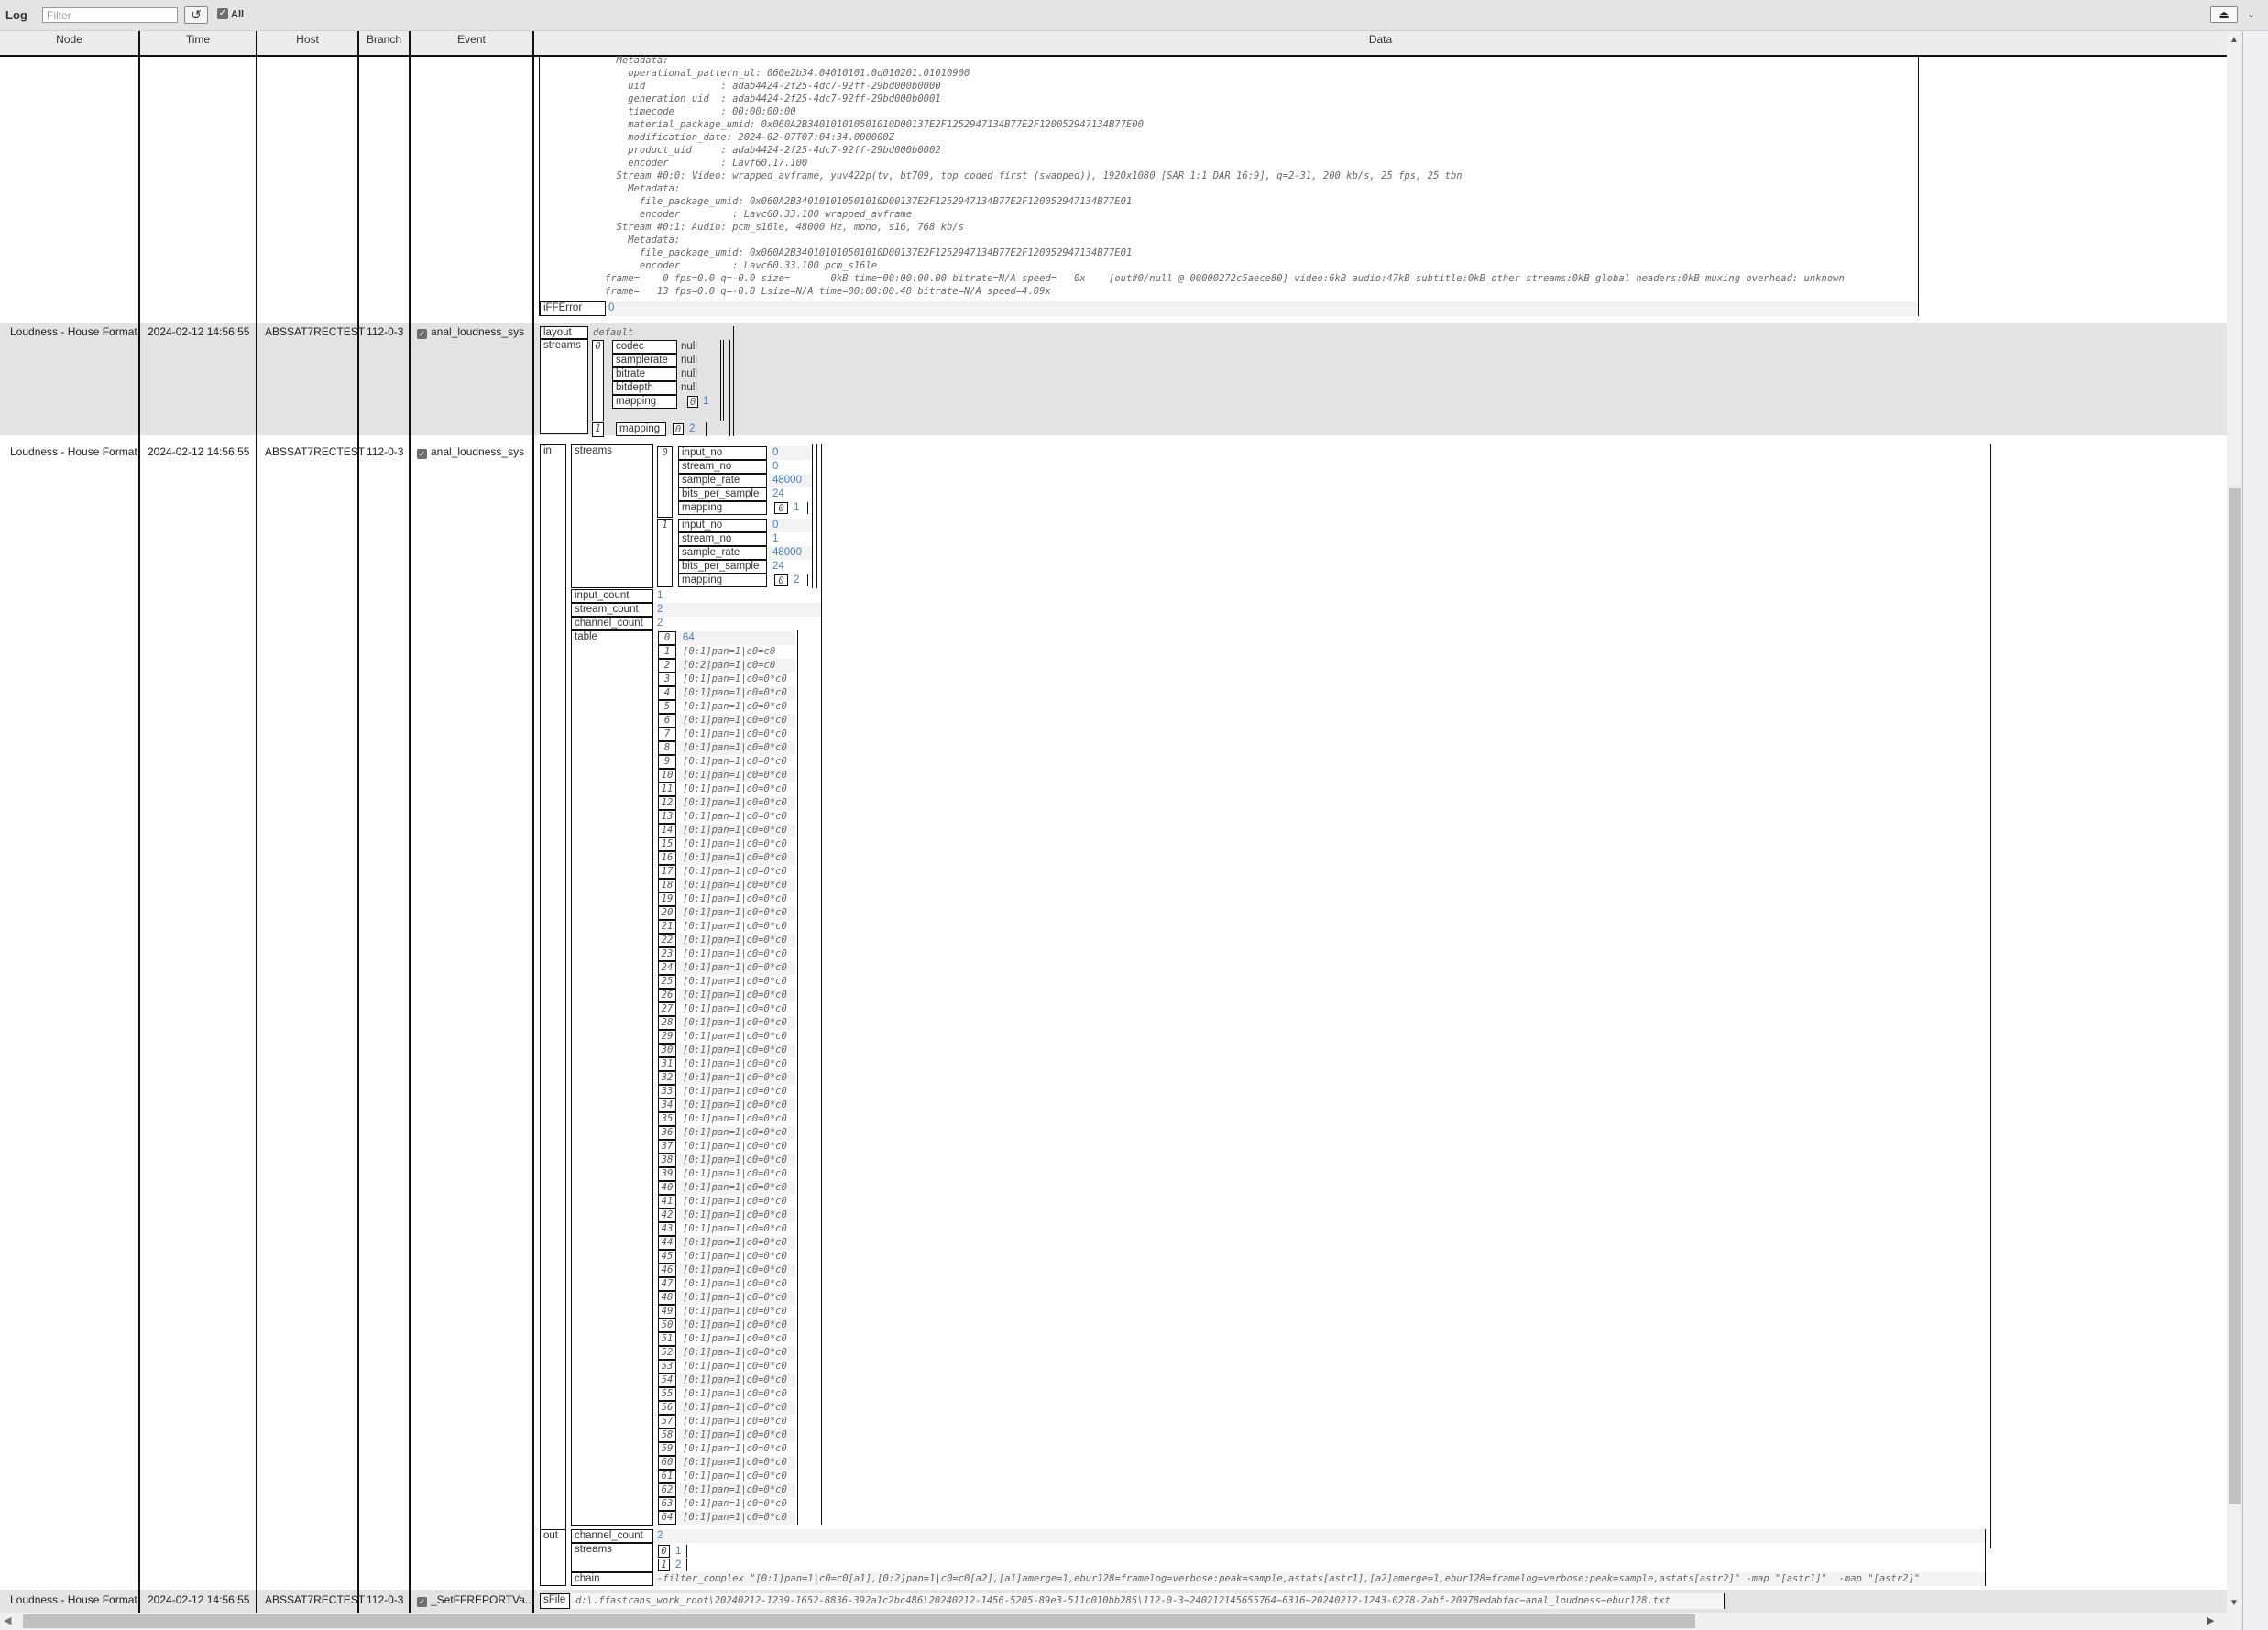 This screenshot has width=2268, height=1630. Describe the element at coordinates (859, 1621) in the screenshot. I see `horizontal-scroll-thumb` at that location.